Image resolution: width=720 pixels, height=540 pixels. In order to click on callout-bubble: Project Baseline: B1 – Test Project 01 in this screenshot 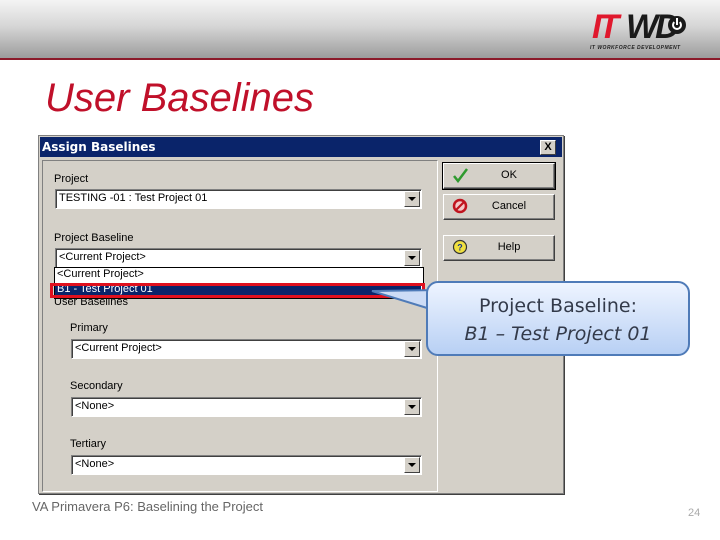, I will do `click(558, 318)`.